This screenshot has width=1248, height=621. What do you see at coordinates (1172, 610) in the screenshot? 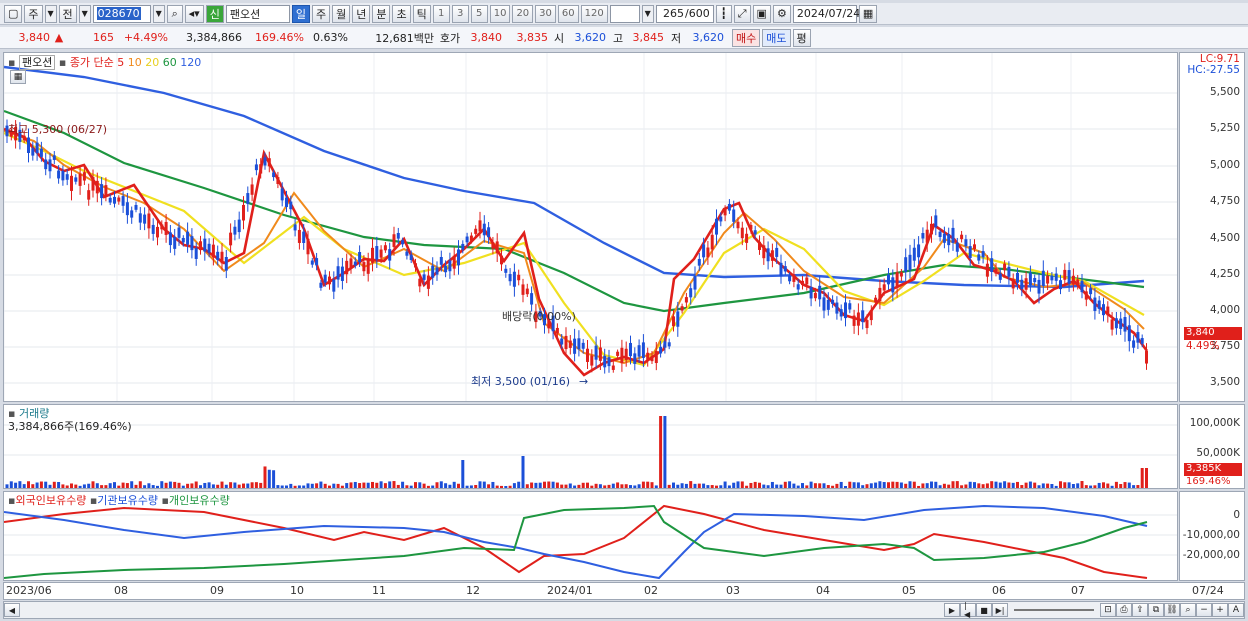
I see `link-icon: ⛓` at bounding box center [1172, 610].